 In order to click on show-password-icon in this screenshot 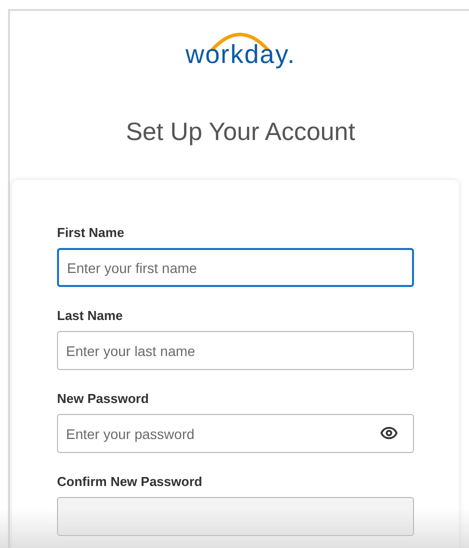, I will do `click(389, 433)`.